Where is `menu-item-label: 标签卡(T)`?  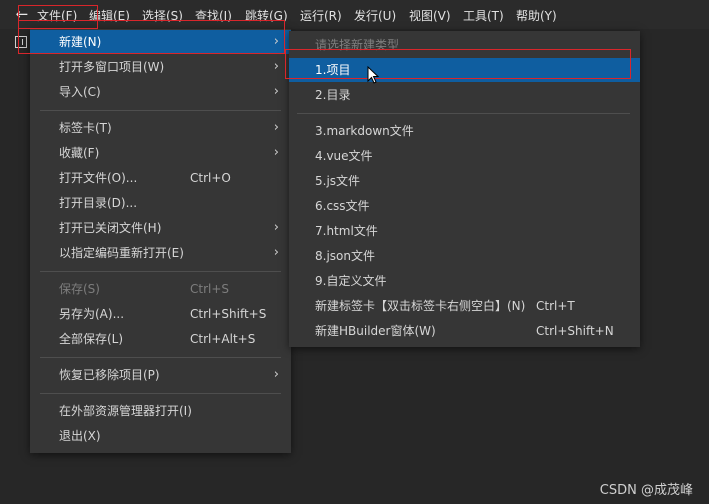 menu-item-label: 标签卡(T) is located at coordinates (85, 128).